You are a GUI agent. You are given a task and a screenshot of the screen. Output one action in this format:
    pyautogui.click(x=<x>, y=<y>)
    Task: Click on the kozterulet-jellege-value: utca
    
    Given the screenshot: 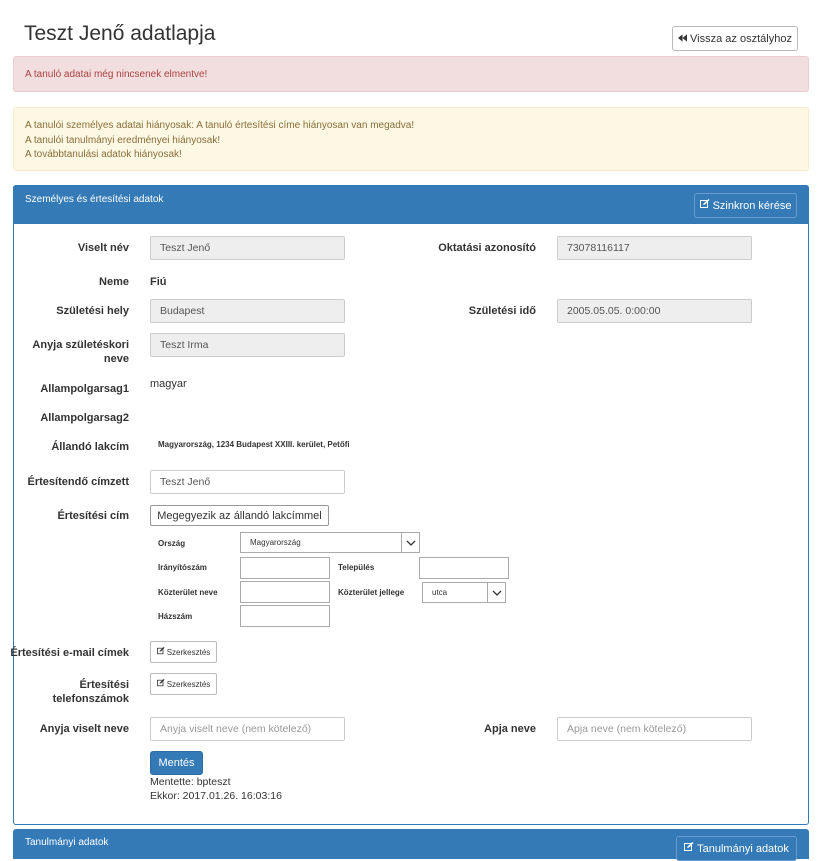 What is the action you would take?
    pyautogui.click(x=440, y=592)
    